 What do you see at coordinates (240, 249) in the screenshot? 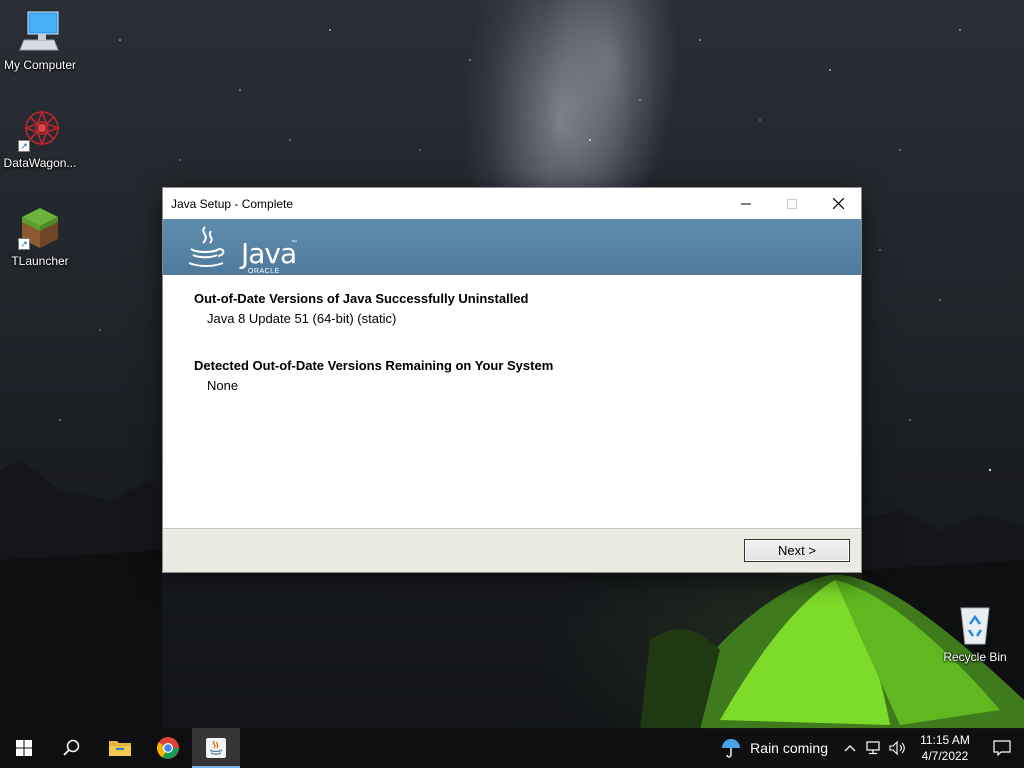
I see `java-logo: Java ™ ORACLE` at bounding box center [240, 249].